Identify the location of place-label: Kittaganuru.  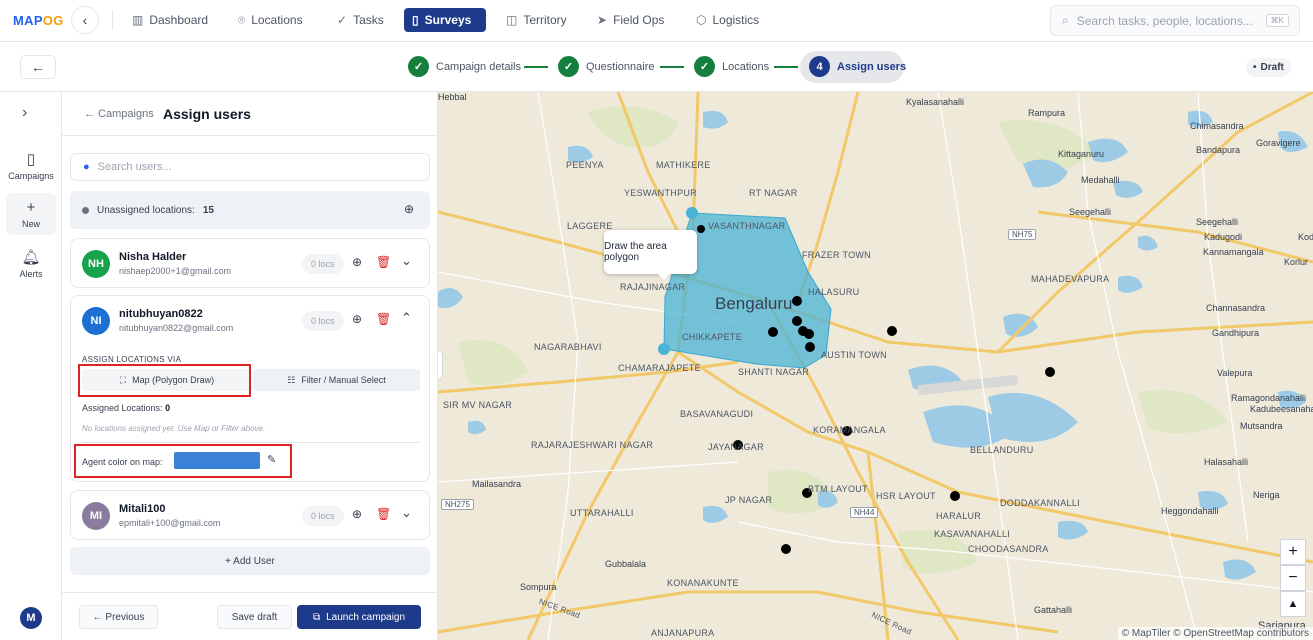
(1081, 154).